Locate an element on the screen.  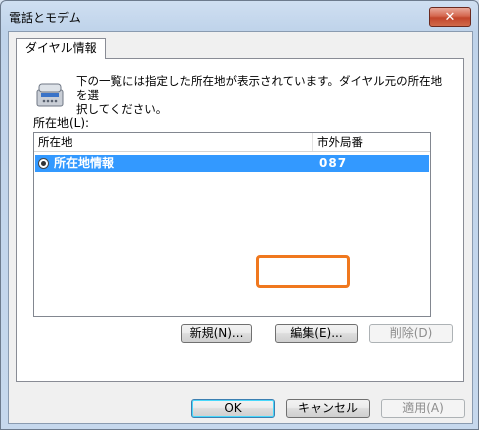
area-code: 087 is located at coordinates (333, 163).